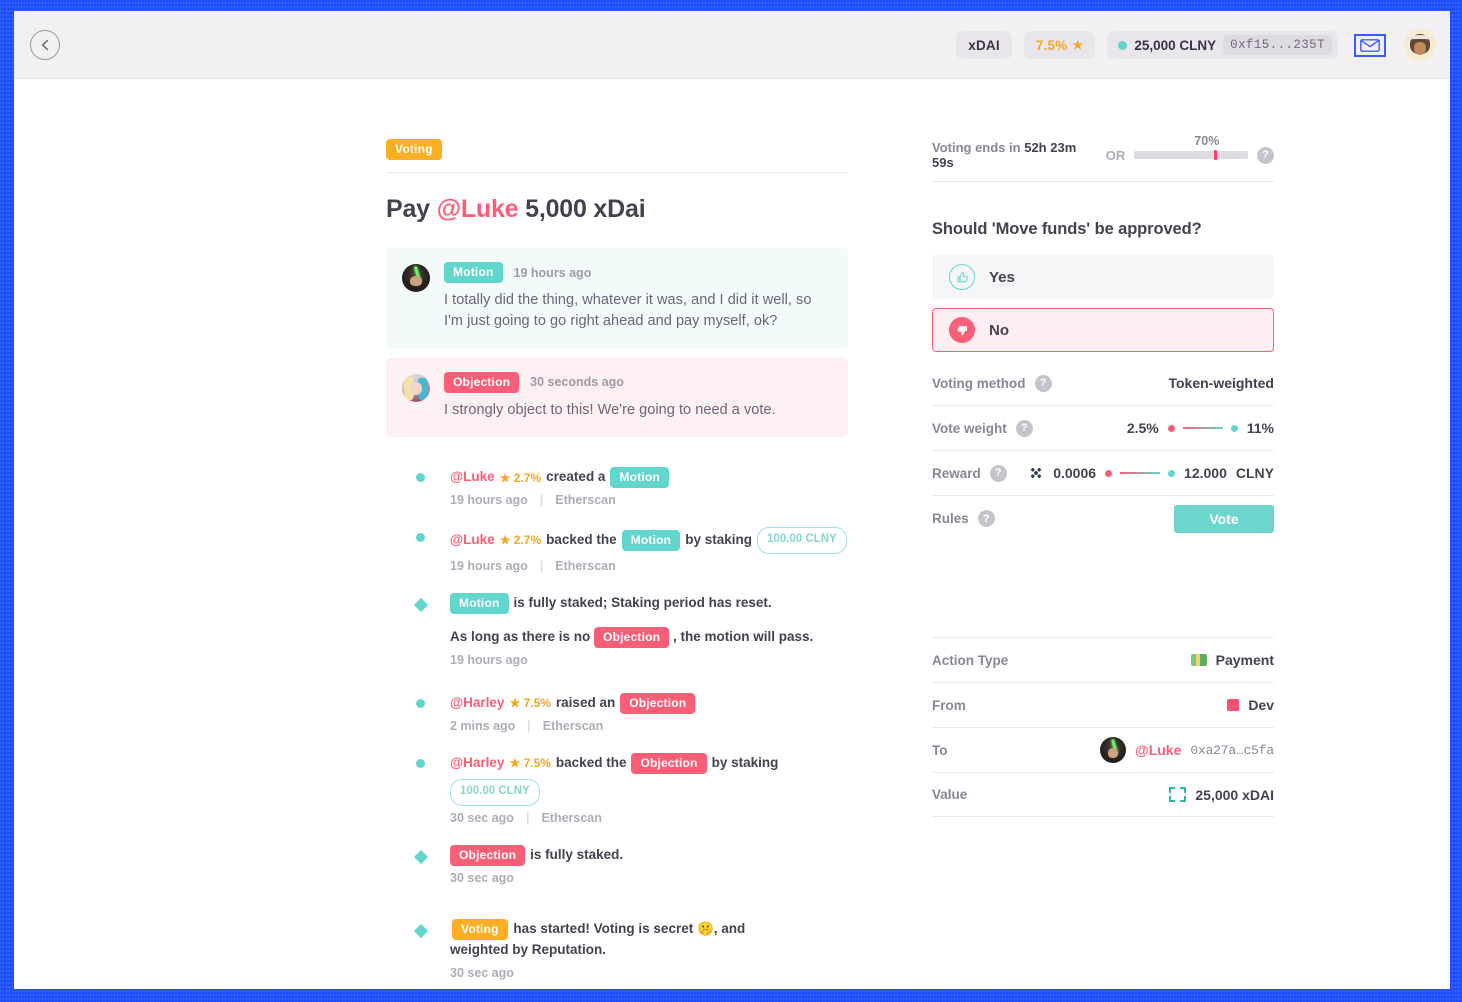 This screenshot has width=1462, height=1002. Describe the element at coordinates (1202, 428) in the screenshot. I see `range-indicator` at that location.